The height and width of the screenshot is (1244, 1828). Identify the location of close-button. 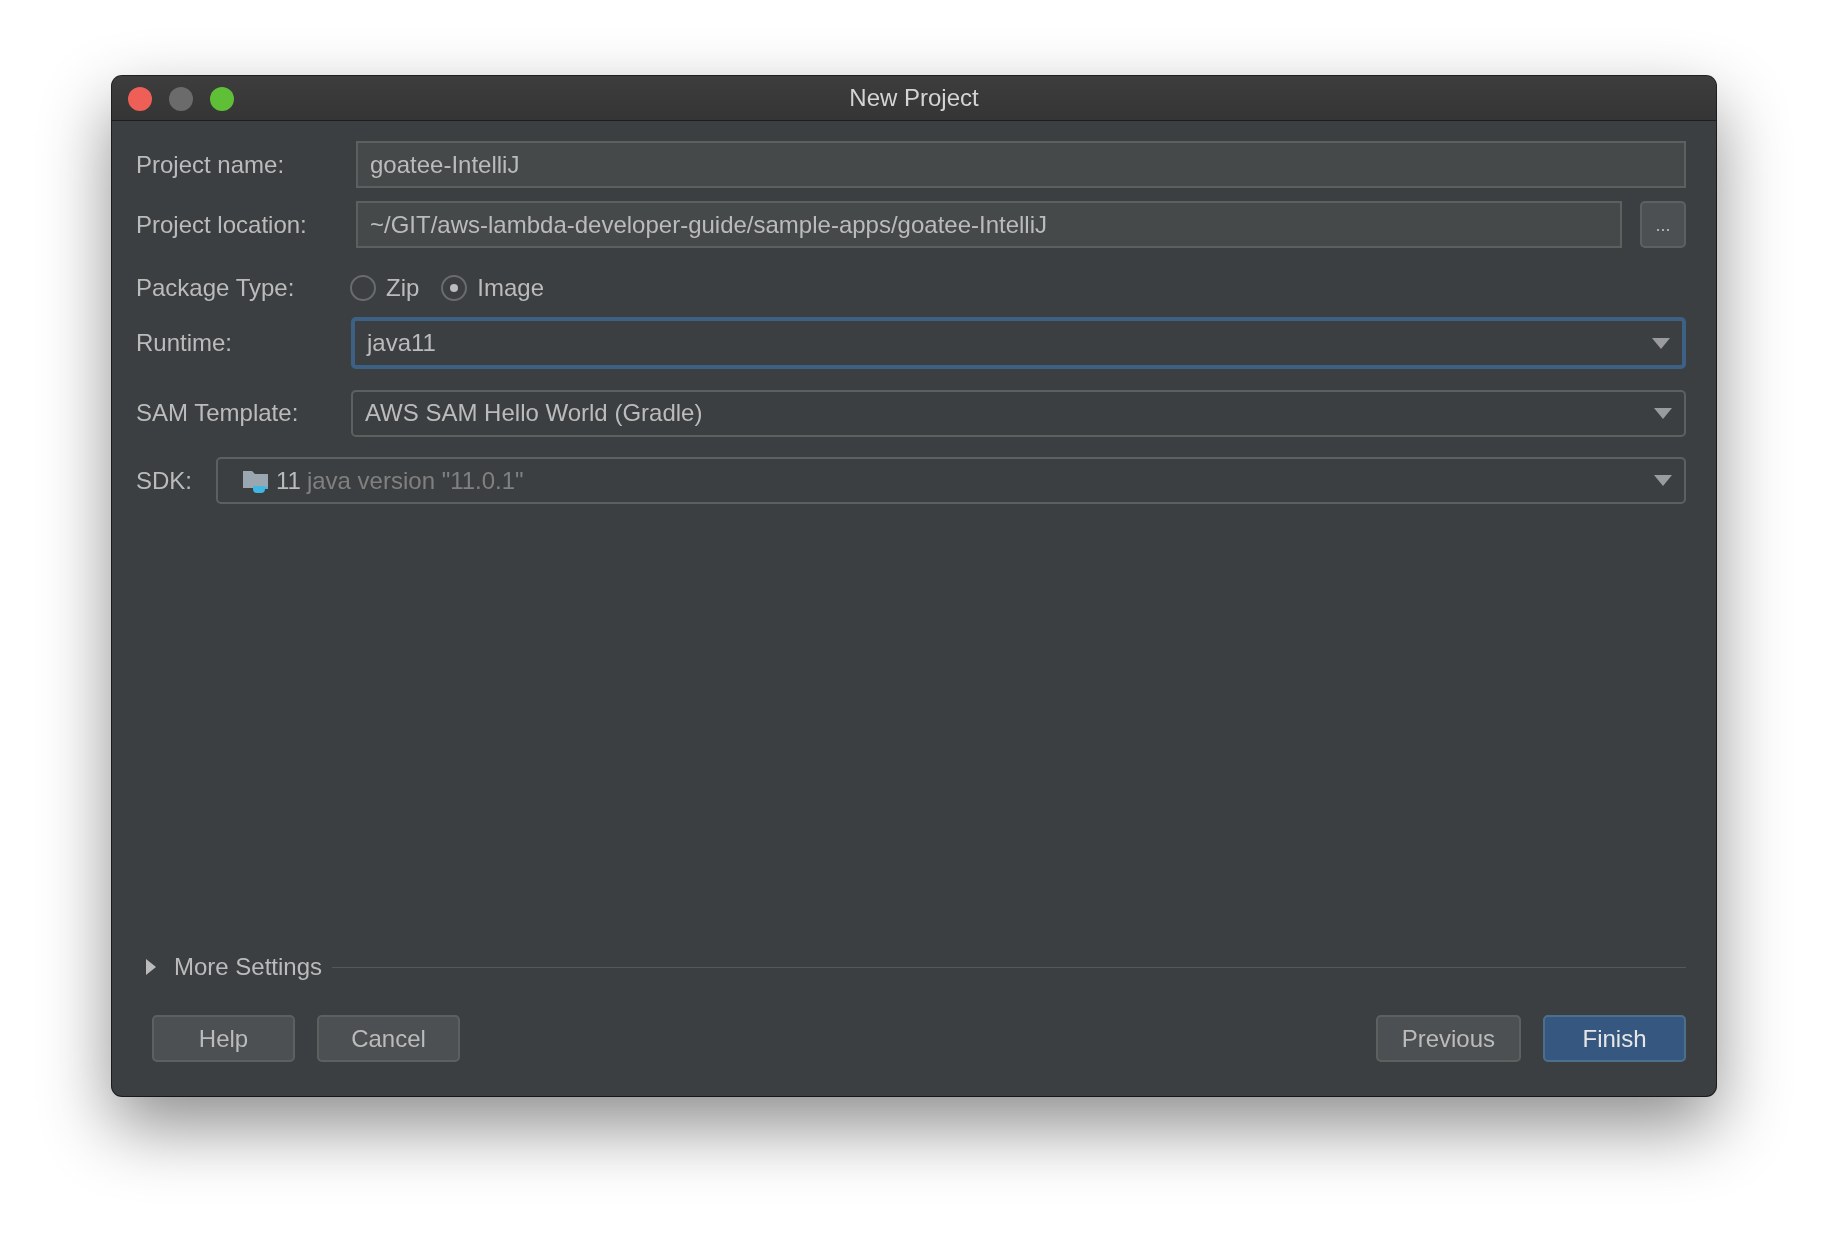
(140, 99).